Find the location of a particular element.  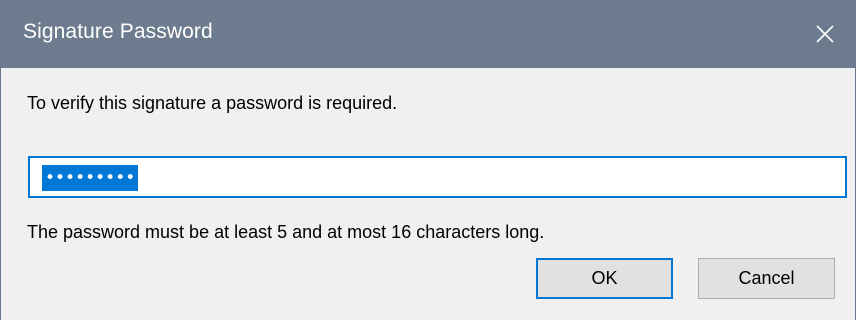

close-button is located at coordinates (825, 34).